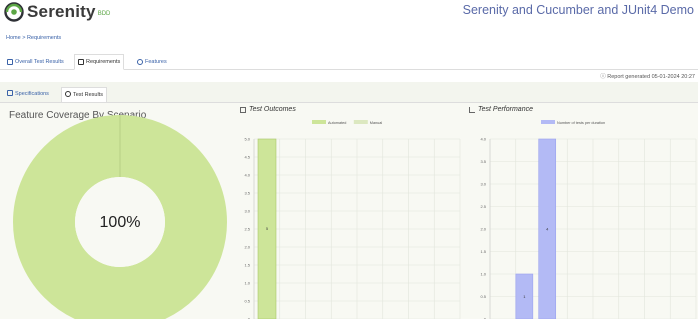  I want to click on test-performance-title: Test Performance, so click(501, 109).